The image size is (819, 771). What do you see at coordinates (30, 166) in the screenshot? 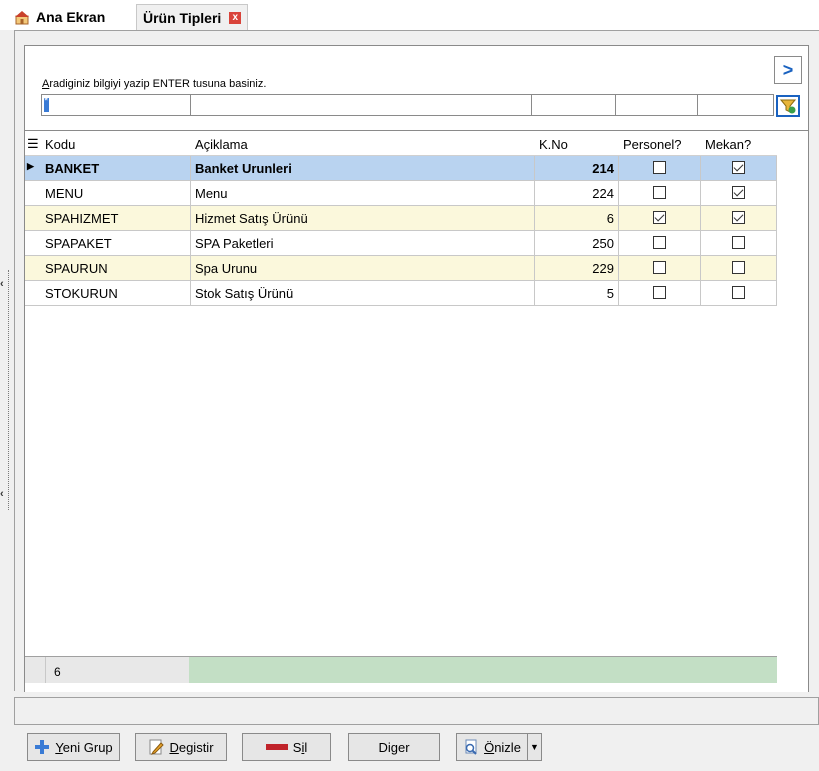
I see `row-indicator-icon: ▶` at bounding box center [30, 166].